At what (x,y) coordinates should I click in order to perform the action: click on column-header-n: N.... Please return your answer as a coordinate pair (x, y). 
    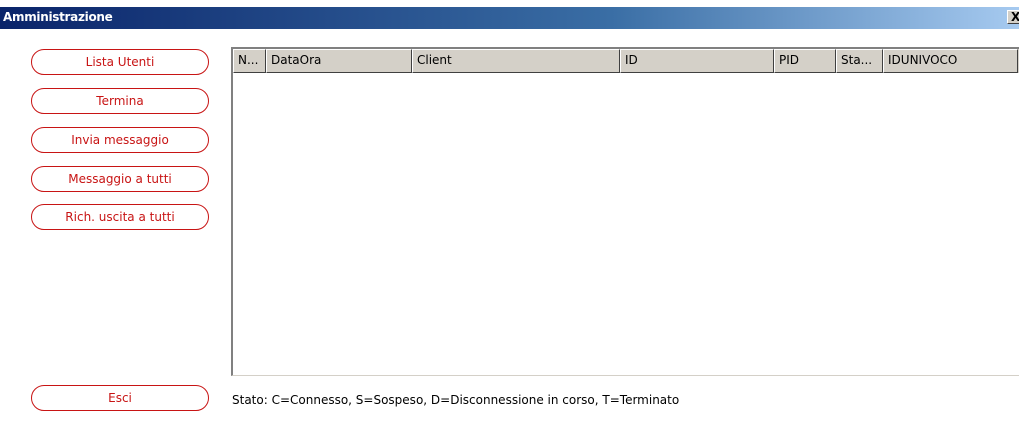
    Looking at the image, I should click on (249, 61).